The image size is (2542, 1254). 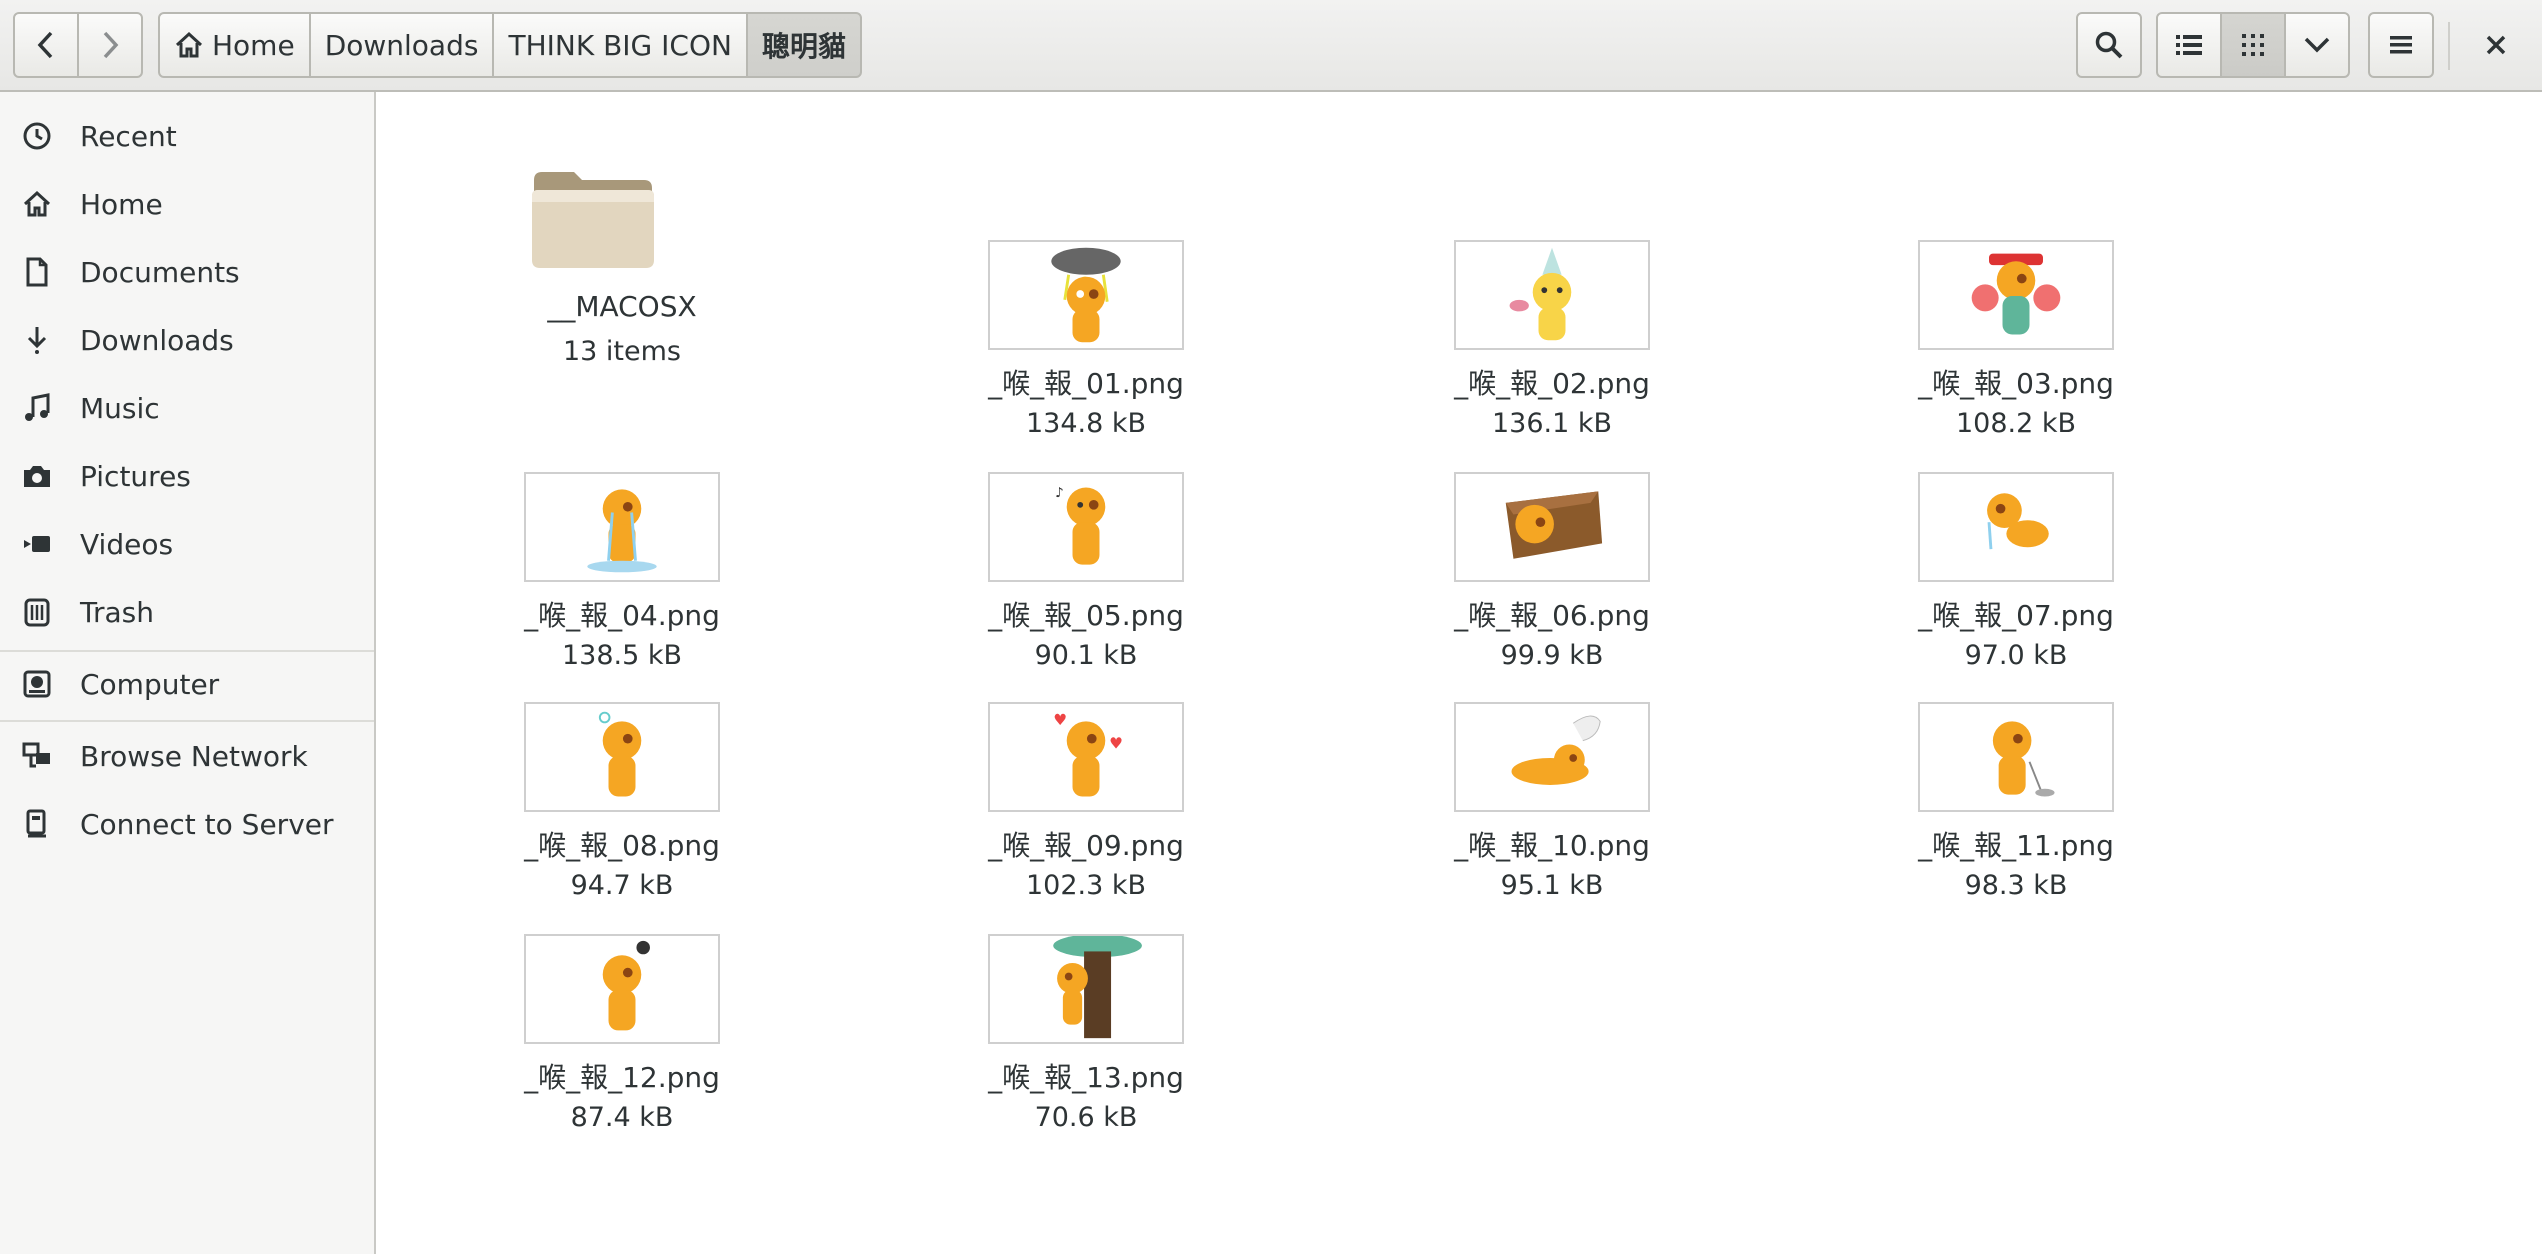 I want to click on forward-button, so click(x=110, y=45).